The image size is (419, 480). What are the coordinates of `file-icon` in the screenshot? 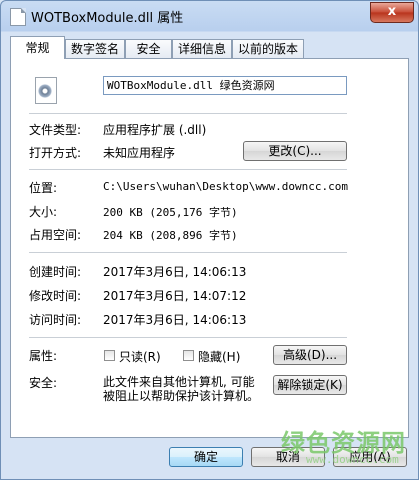 It's located at (18, 17).